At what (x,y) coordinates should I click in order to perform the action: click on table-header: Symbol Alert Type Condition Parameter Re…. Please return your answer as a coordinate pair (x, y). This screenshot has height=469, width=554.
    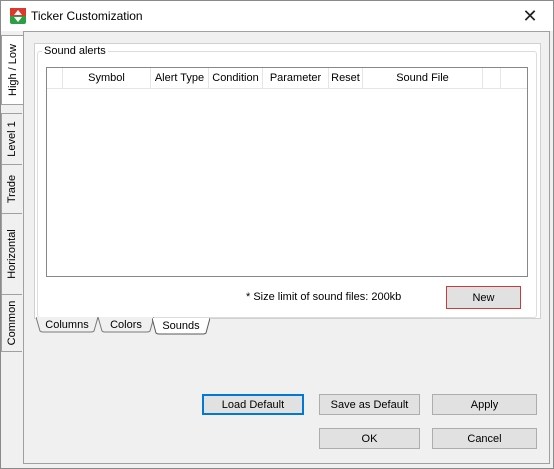
    Looking at the image, I should click on (287, 78).